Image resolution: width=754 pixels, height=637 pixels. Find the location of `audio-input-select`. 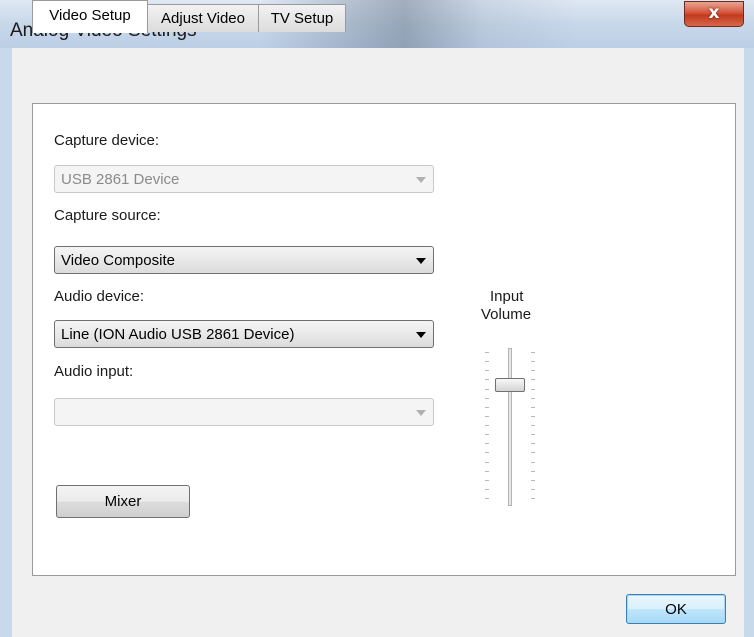

audio-input-select is located at coordinates (244, 412).